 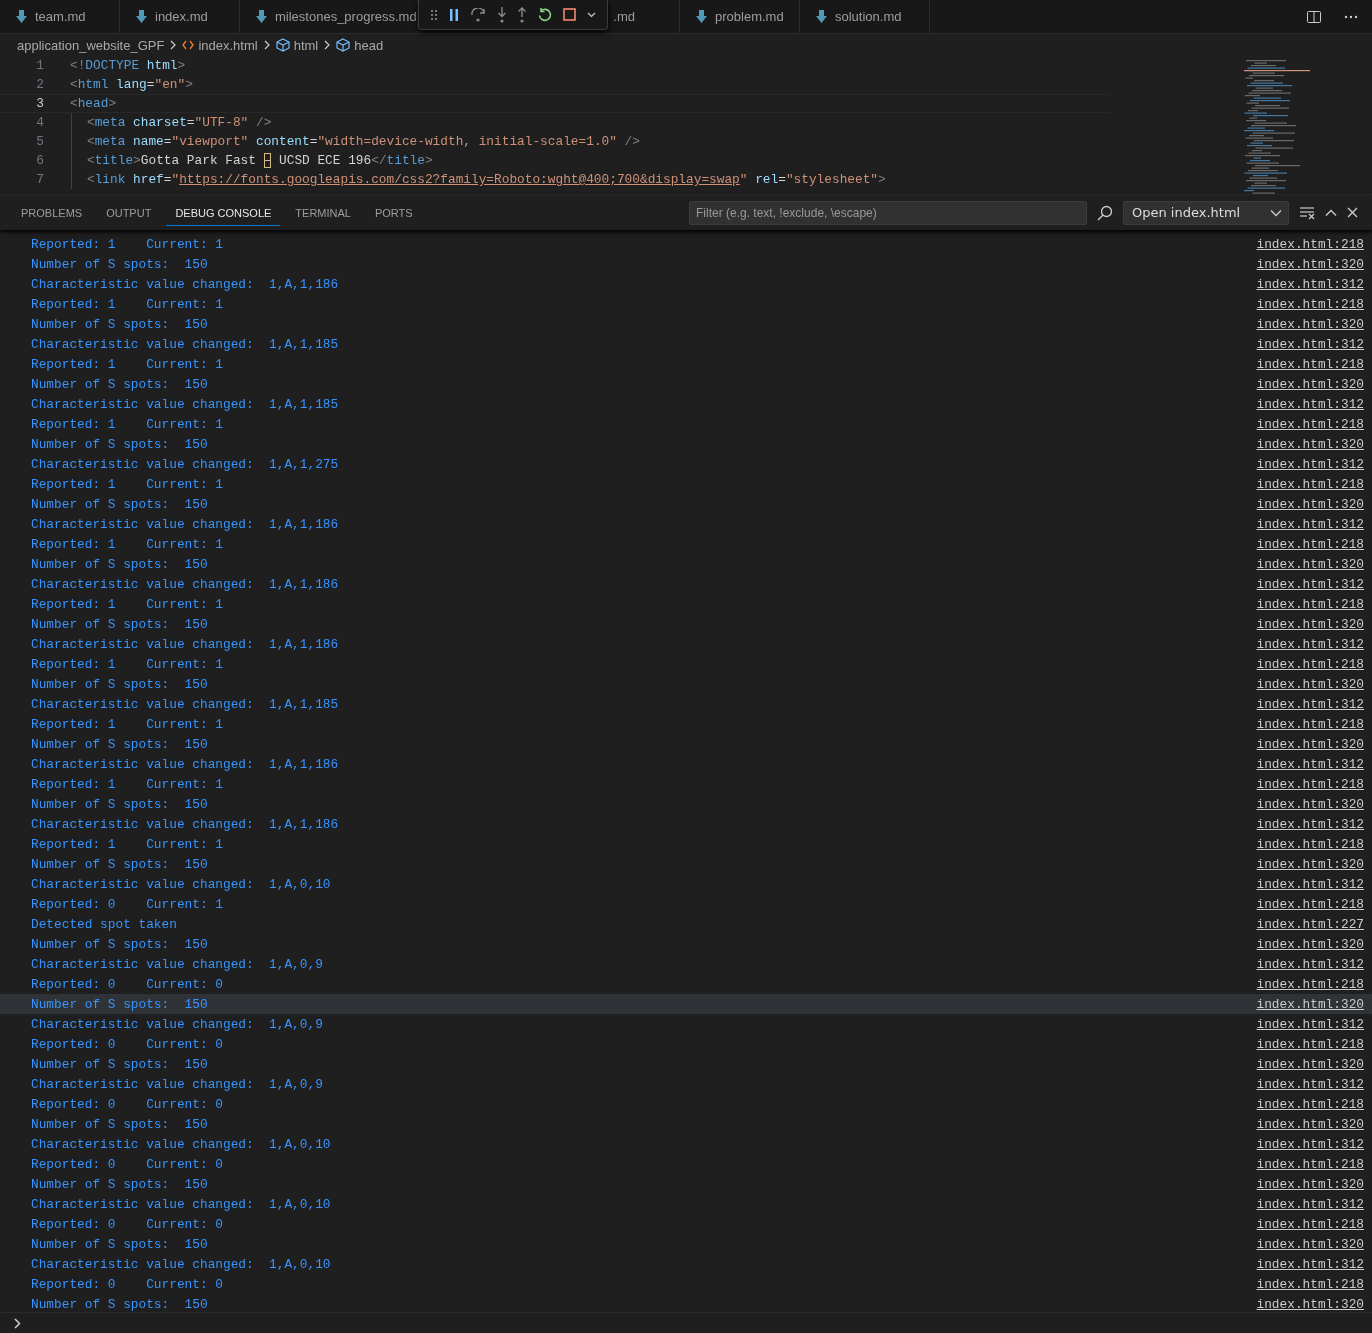 I want to click on editor-tab: team.md, so click(x=60, y=16).